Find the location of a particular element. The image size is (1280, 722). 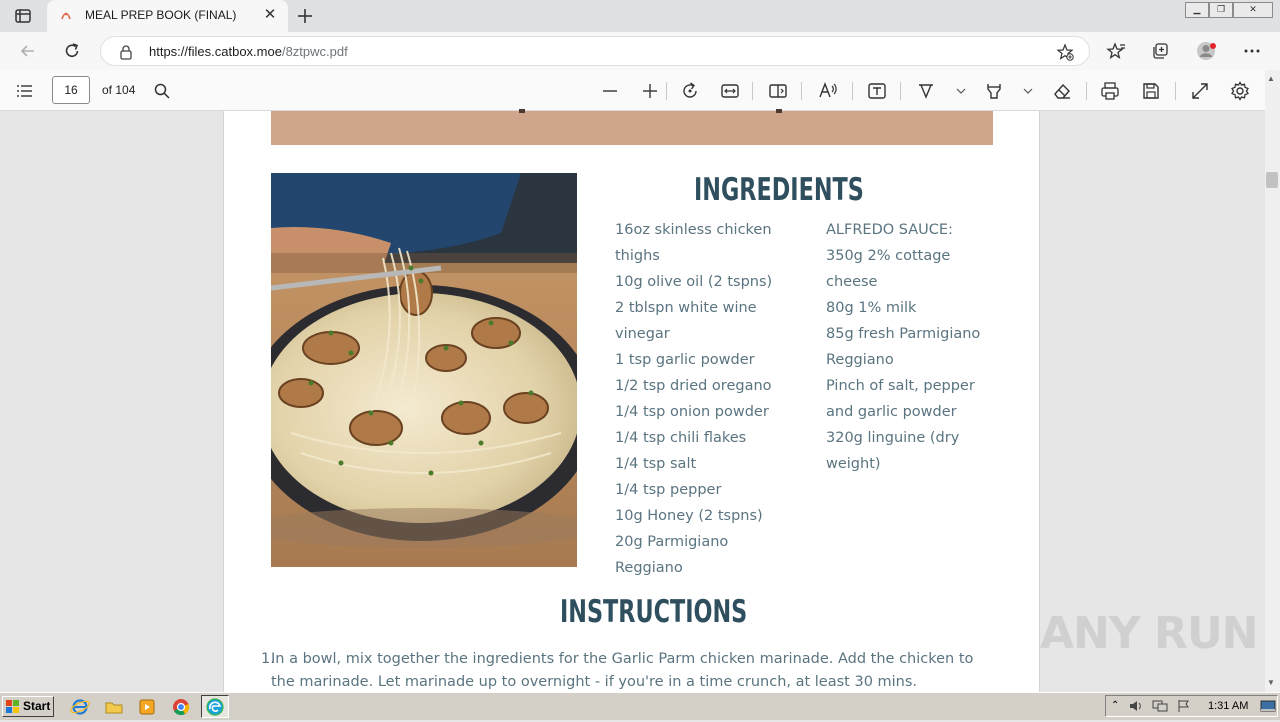

new-tab-icon is located at coordinates (305, 16).